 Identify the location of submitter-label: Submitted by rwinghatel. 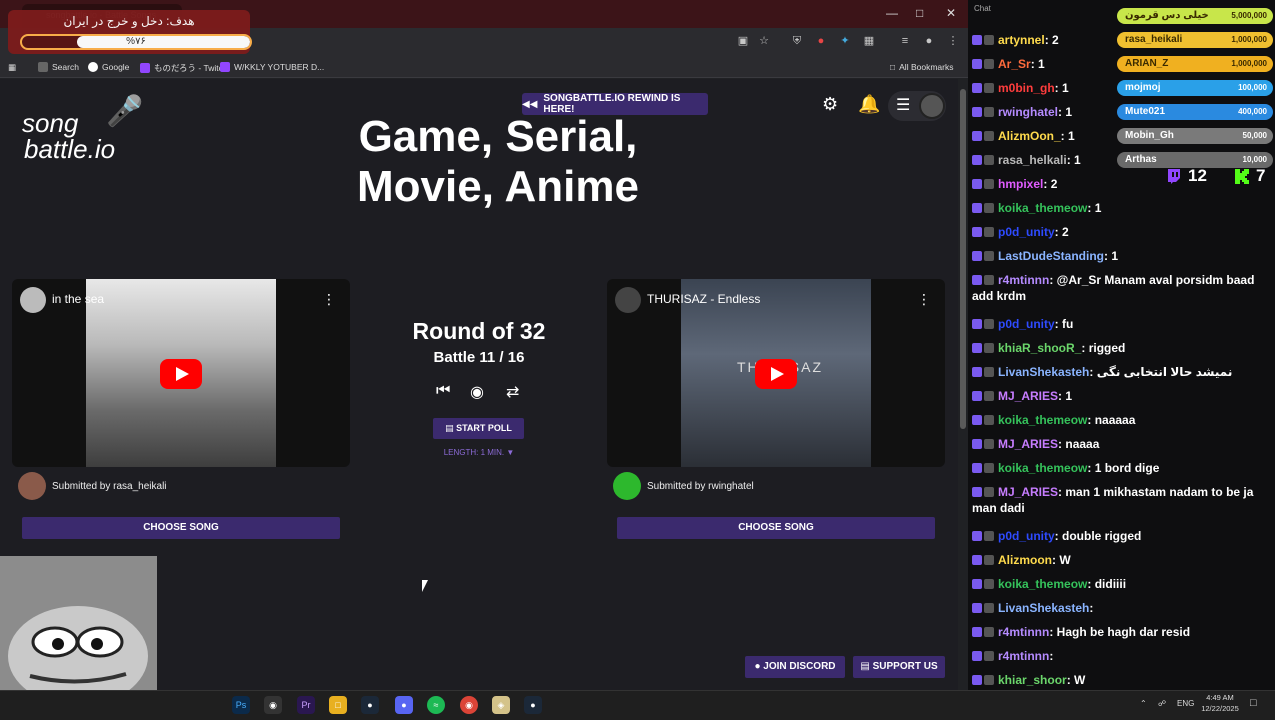
(700, 486).